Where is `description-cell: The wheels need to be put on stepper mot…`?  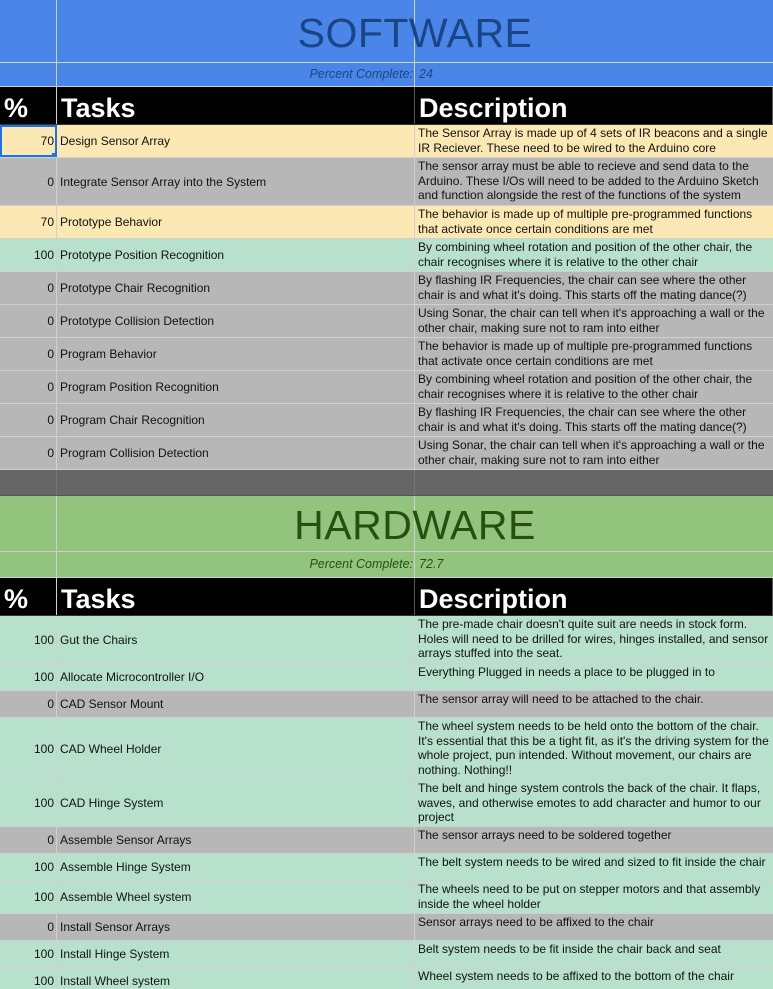
description-cell: The wheels need to be put on stepper mot… is located at coordinates (594, 897).